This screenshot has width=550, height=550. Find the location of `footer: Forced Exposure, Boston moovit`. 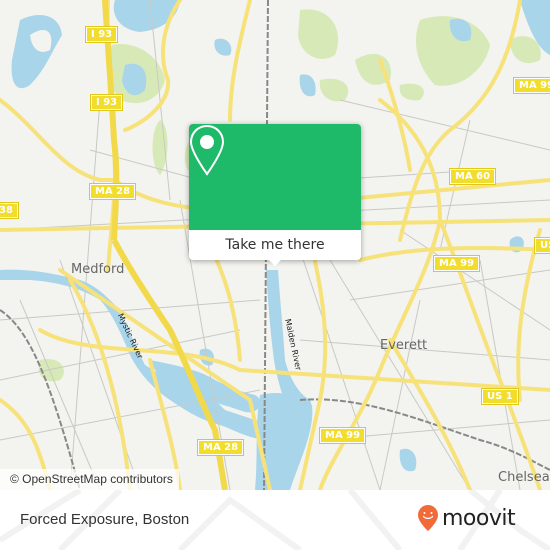

footer: Forced Exposure, Boston moovit is located at coordinates (275, 520).